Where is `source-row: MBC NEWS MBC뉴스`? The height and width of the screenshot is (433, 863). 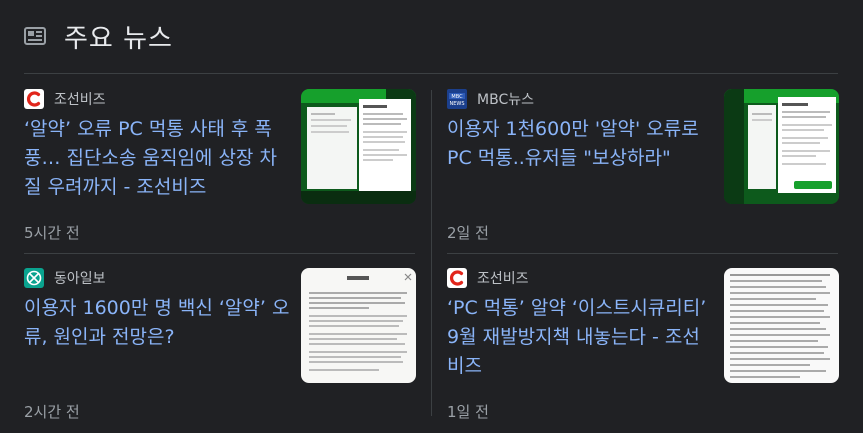 source-row: MBC NEWS MBC뉴스 is located at coordinates (490, 99).